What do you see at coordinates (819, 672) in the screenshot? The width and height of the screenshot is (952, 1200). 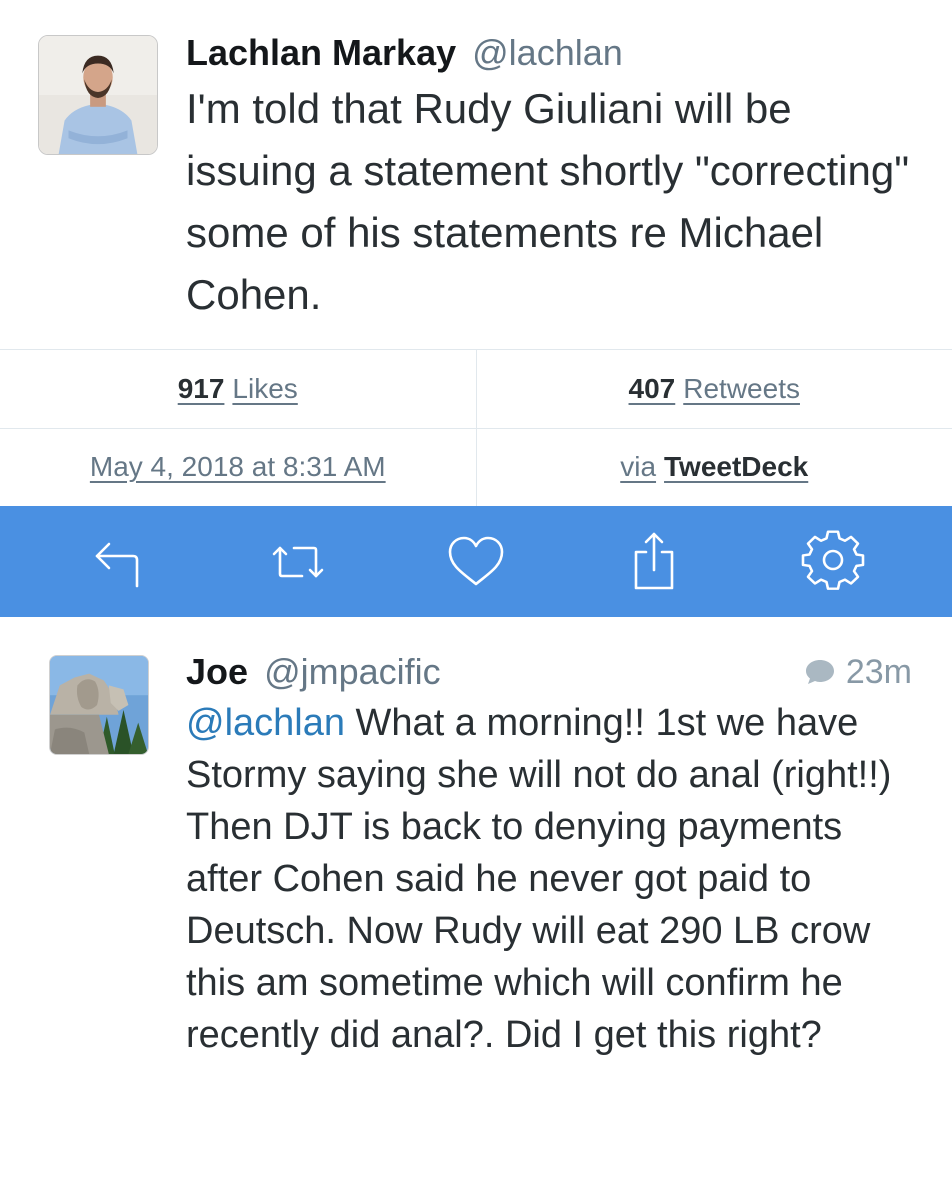 I see `comment-bubble-icon` at bounding box center [819, 672].